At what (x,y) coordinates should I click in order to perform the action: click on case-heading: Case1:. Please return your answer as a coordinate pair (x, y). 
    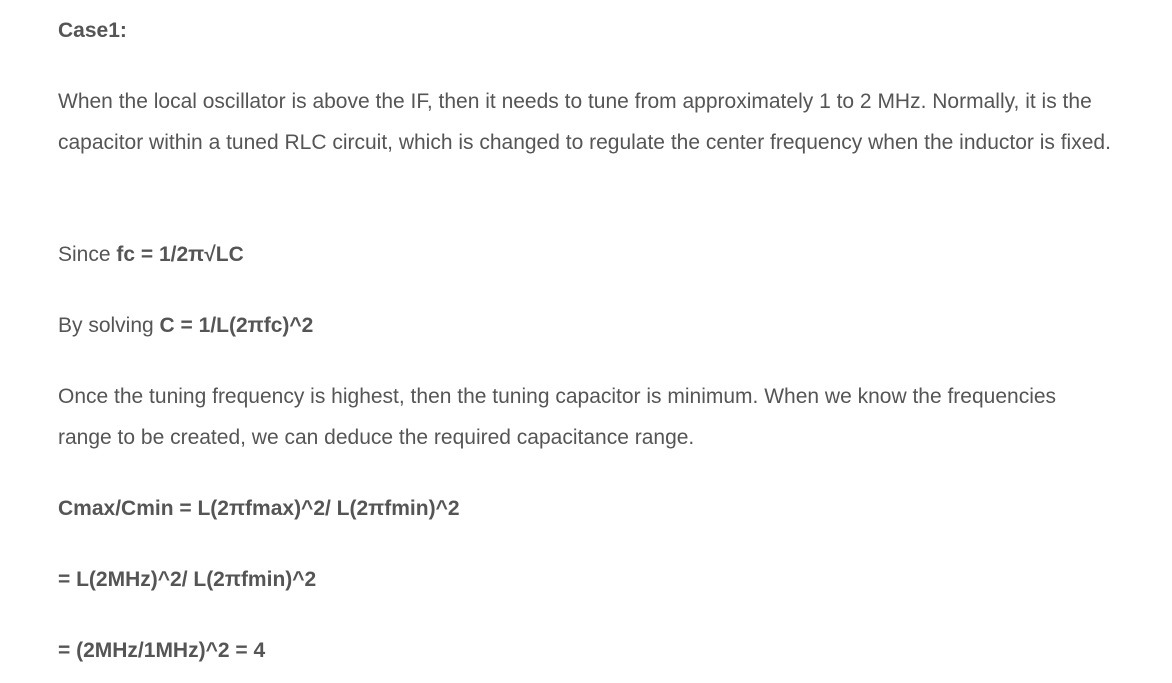
    Looking at the image, I should click on (92, 30).